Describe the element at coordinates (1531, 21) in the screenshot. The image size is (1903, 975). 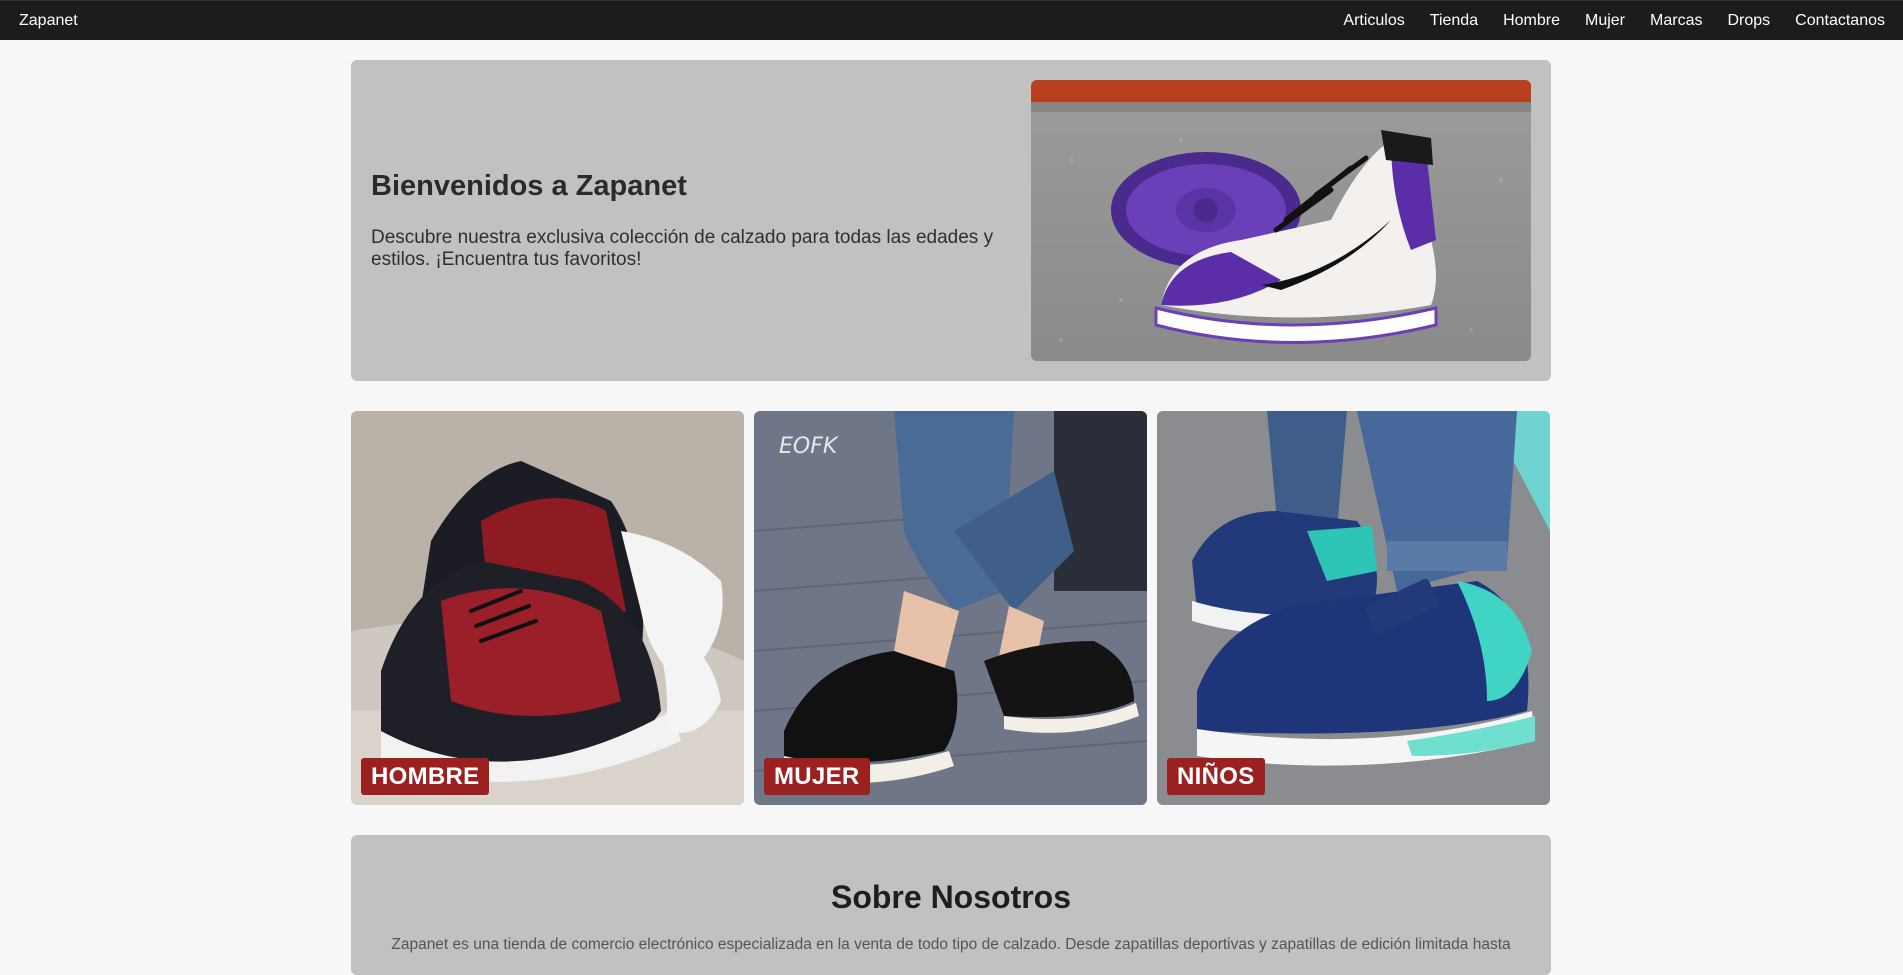
I see `nav-link-hombre: Hombre` at that location.